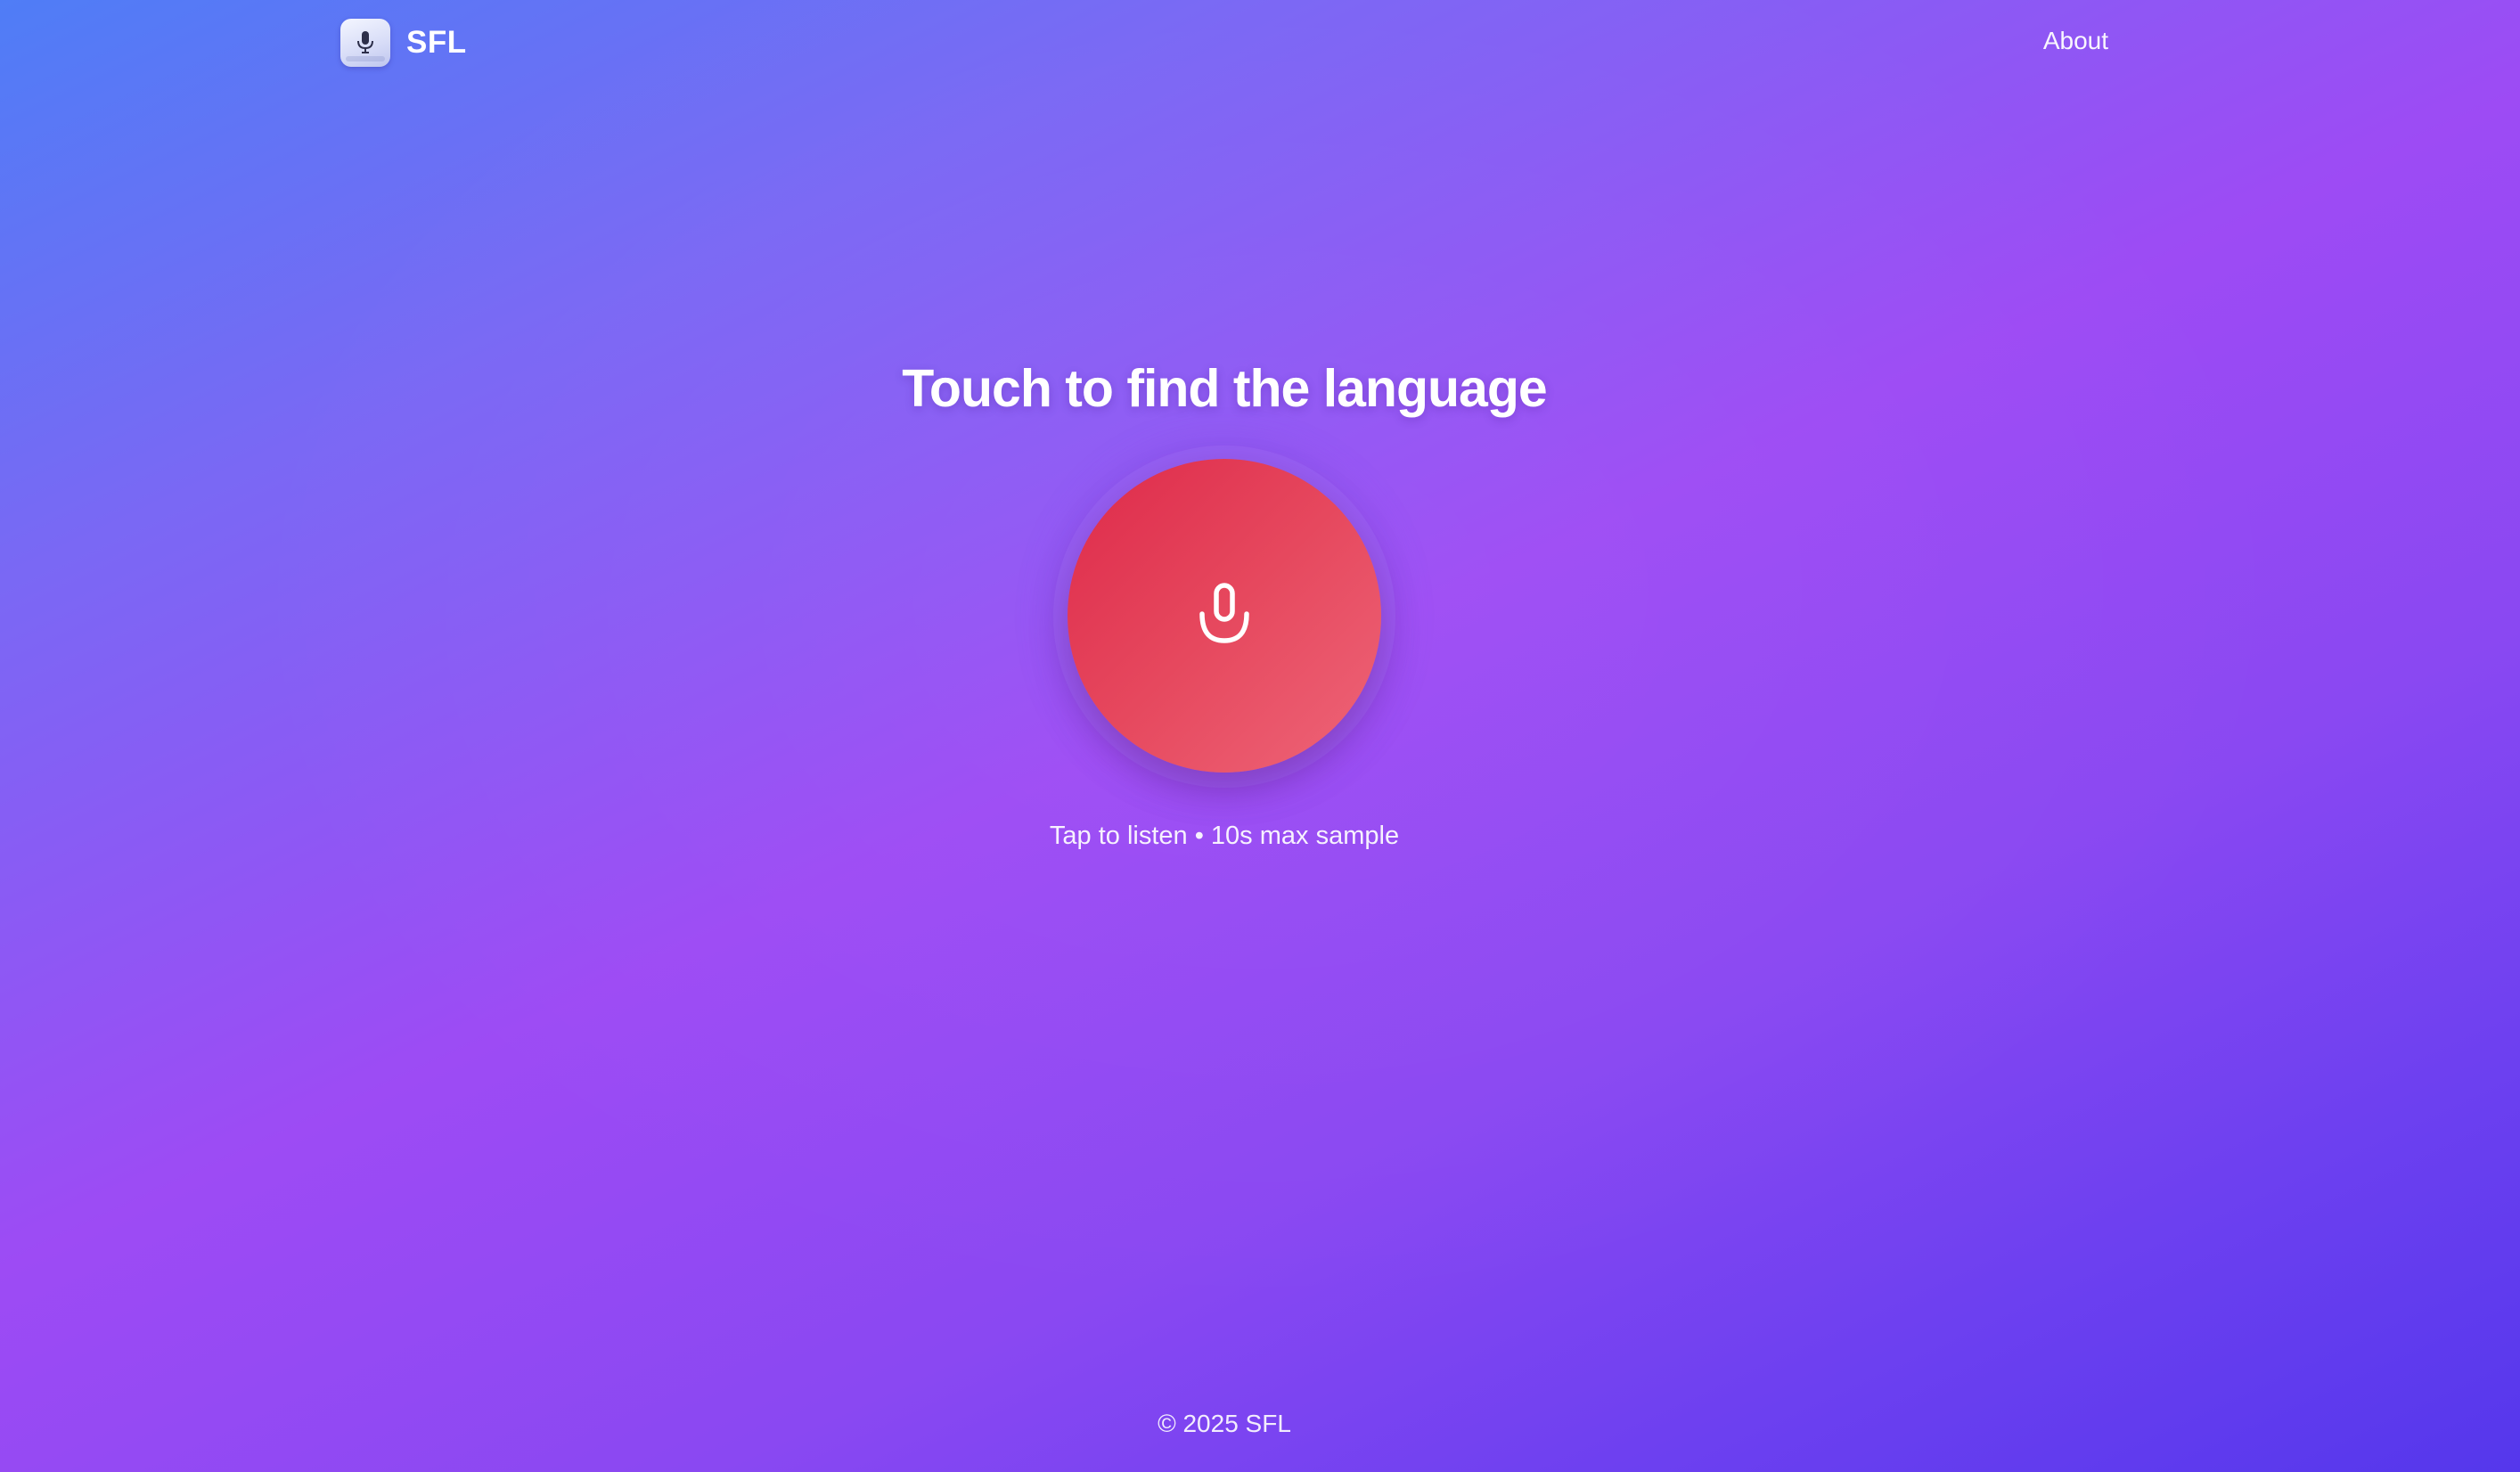 The width and height of the screenshot is (2520, 1472). Describe the element at coordinates (1224, 613) in the screenshot. I see `microphone-icon` at that location.